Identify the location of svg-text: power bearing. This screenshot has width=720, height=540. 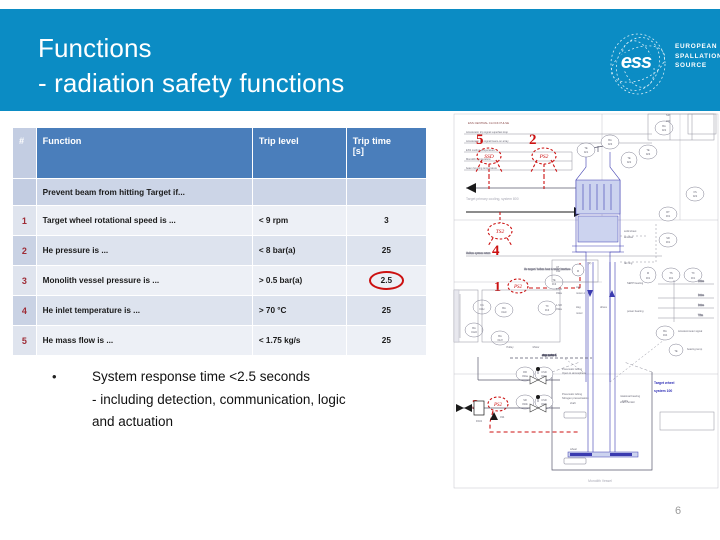
(635, 311).